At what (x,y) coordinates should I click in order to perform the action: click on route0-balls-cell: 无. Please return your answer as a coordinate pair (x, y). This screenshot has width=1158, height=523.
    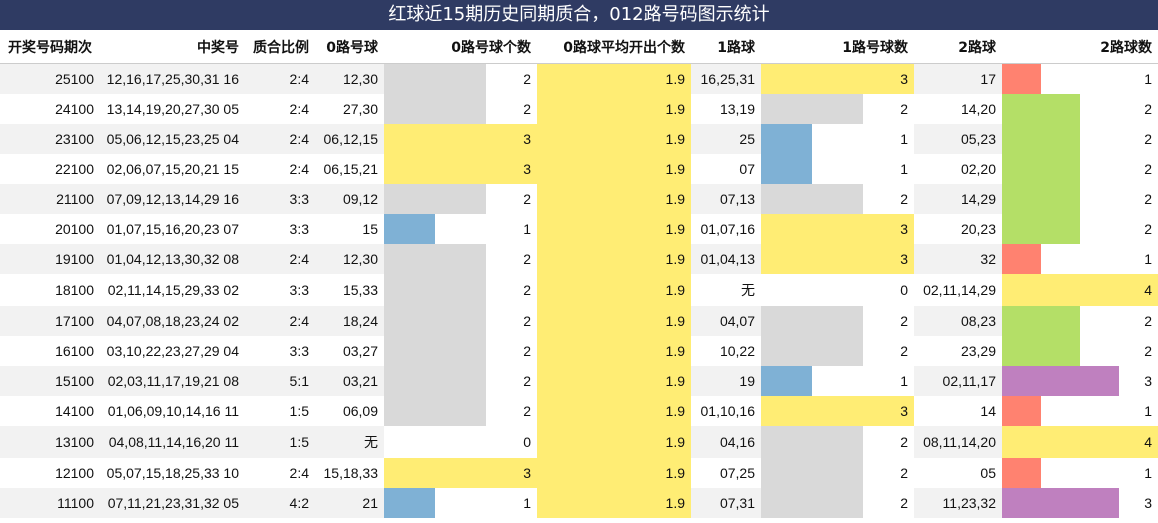
    Looking at the image, I should click on (349, 442).